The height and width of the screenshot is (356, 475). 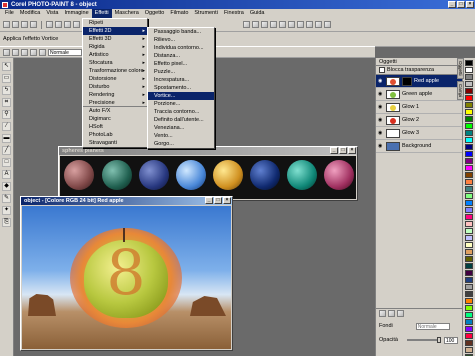 What do you see at coordinates (179, 13) in the screenshot?
I see `menu-filmato: Filmato` at bounding box center [179, 13].